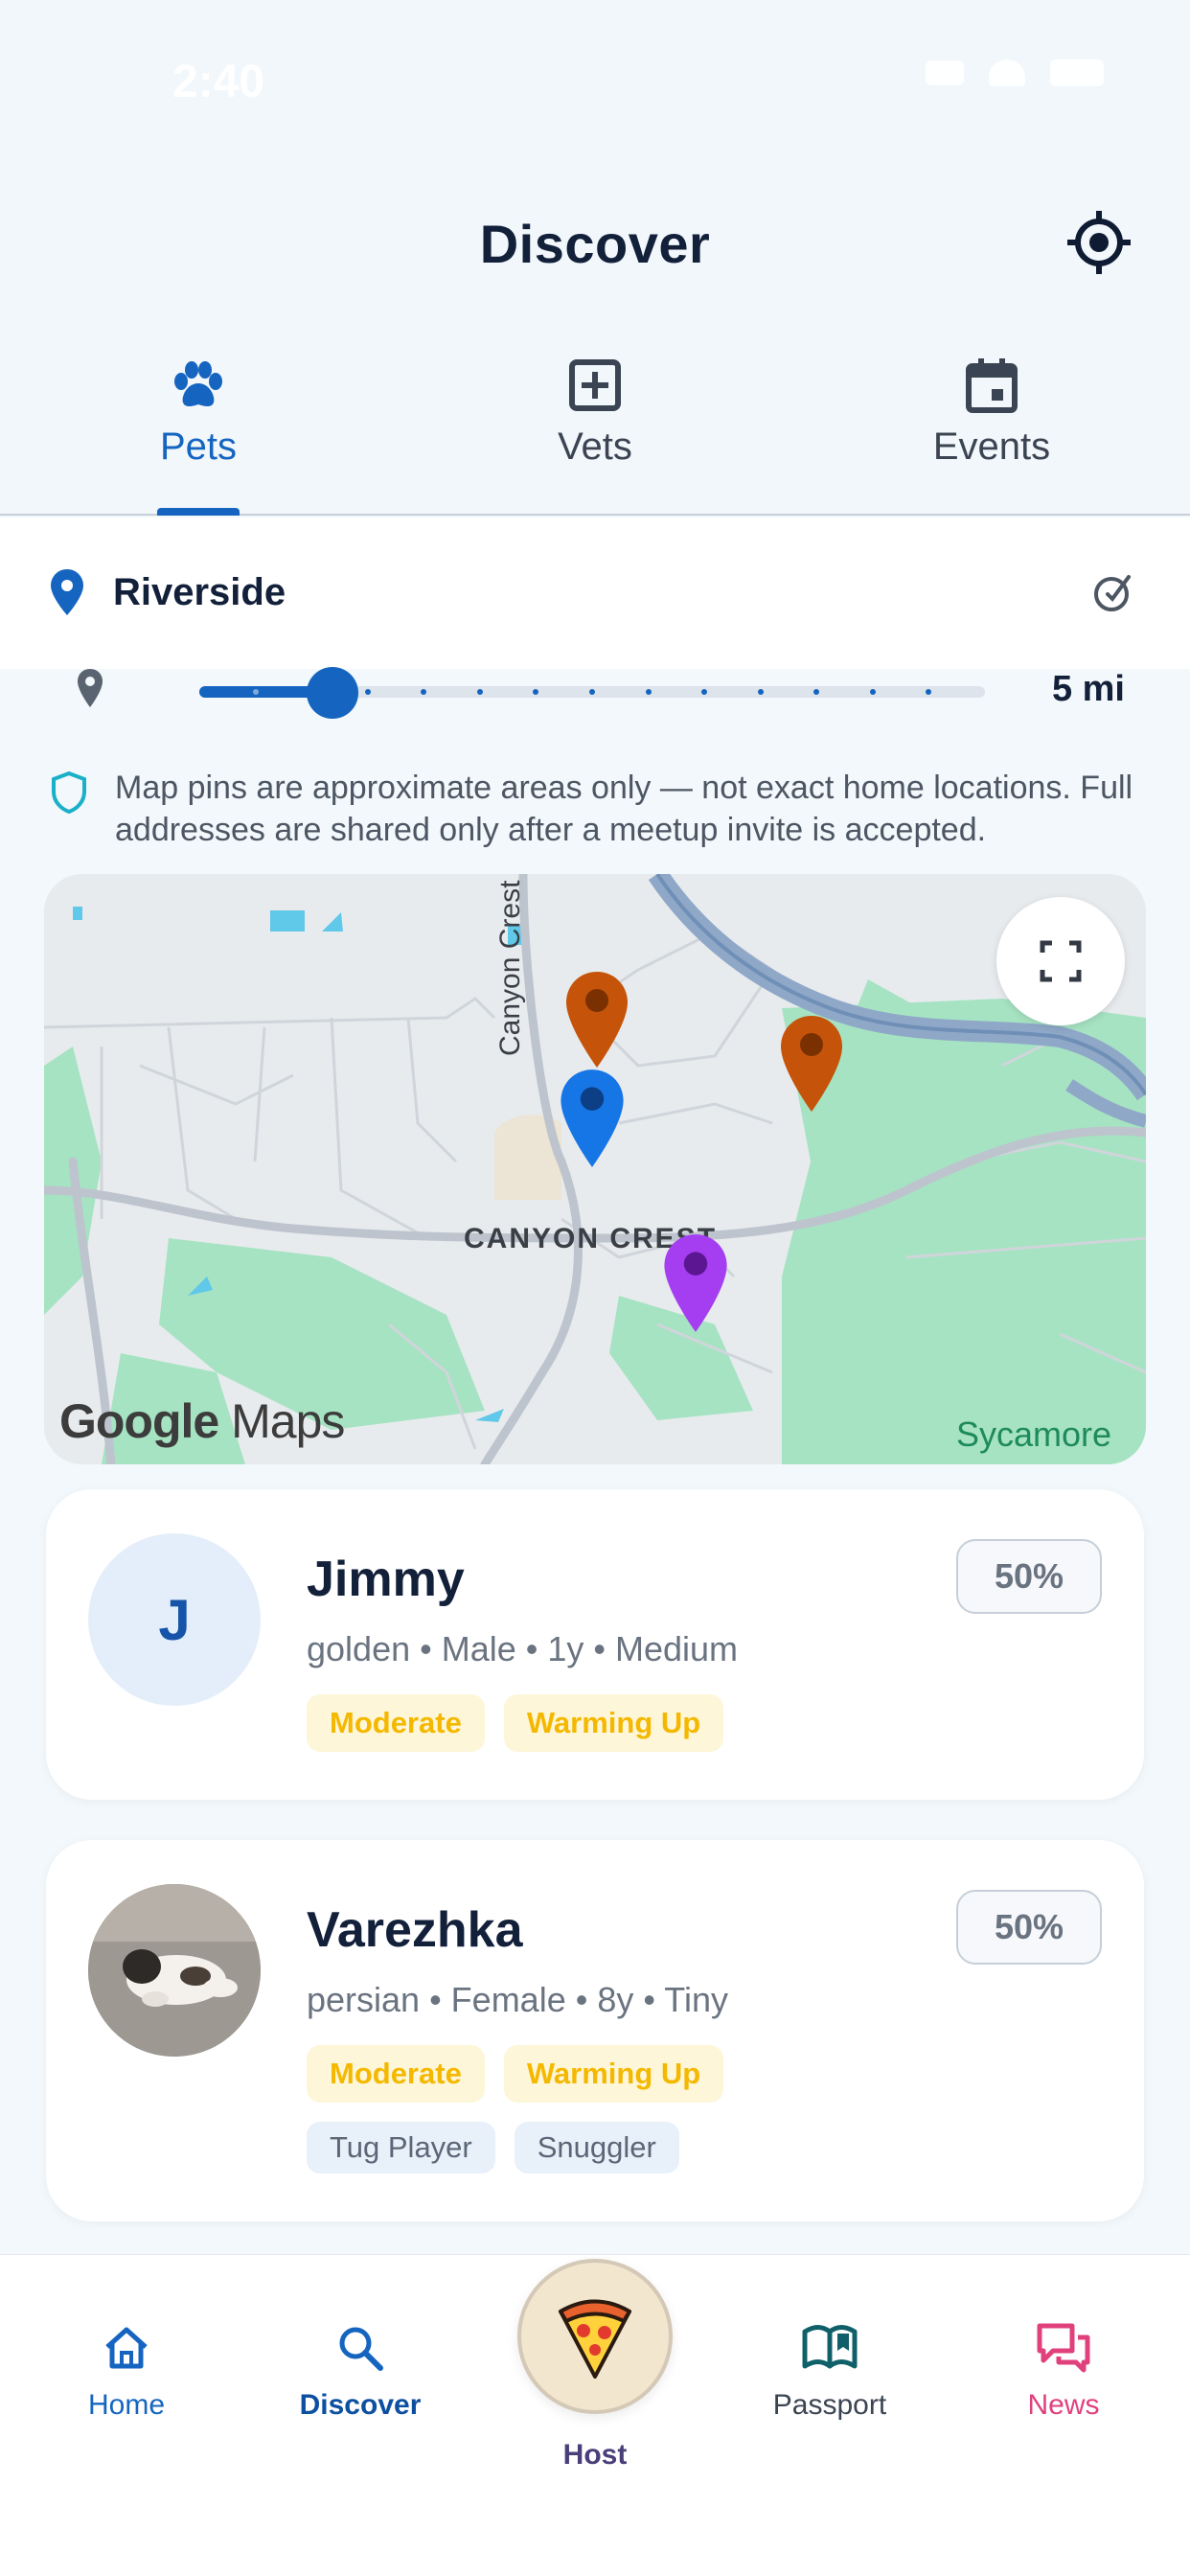 The image size is (1190, 2576). What do you see at coordinates (415, 1930) in the screenshot?
I see `pet-name: Varezhka` at bounding box center [415, 1930].